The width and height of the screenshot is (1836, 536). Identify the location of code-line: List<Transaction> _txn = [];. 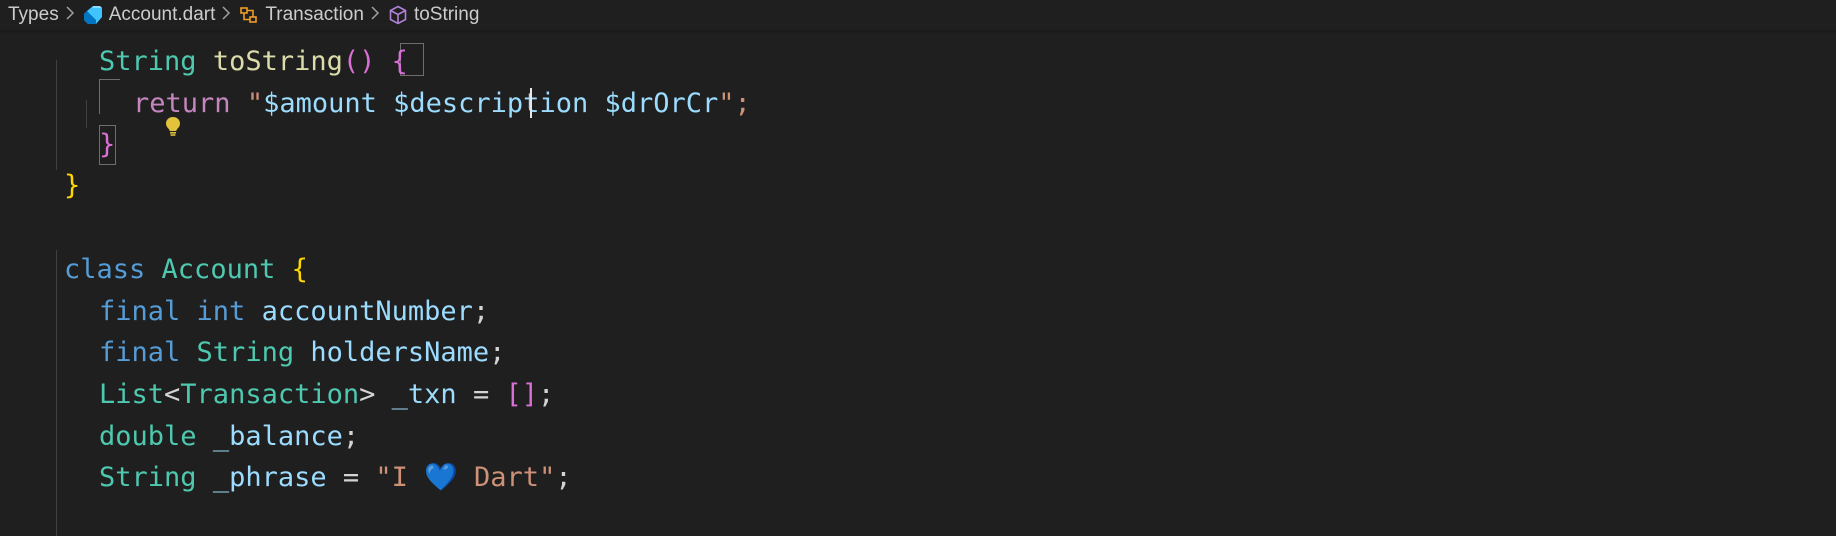
(326, 395).